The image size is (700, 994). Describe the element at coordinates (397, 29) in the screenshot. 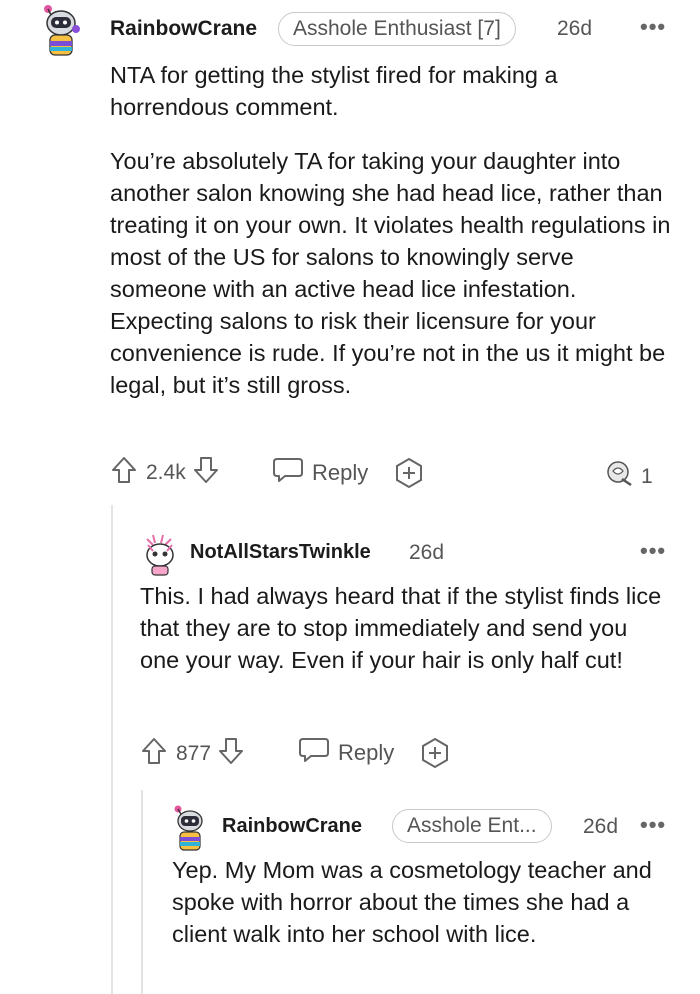

I see `user-flair: Asshole Enthusiast [7]` at that location.